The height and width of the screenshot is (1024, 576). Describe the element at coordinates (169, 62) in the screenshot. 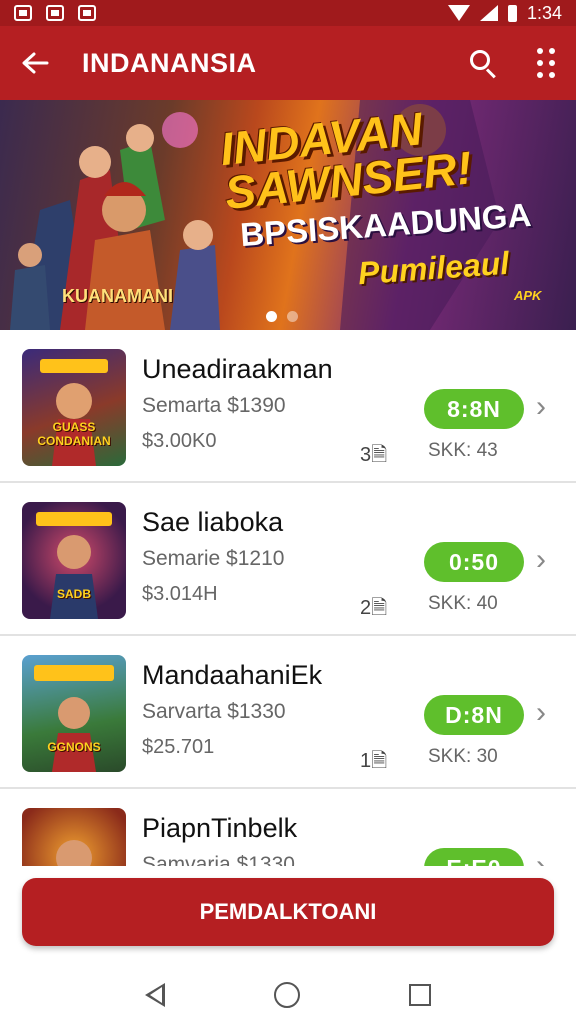

I see `page-title: INDANANSIA` at that location.